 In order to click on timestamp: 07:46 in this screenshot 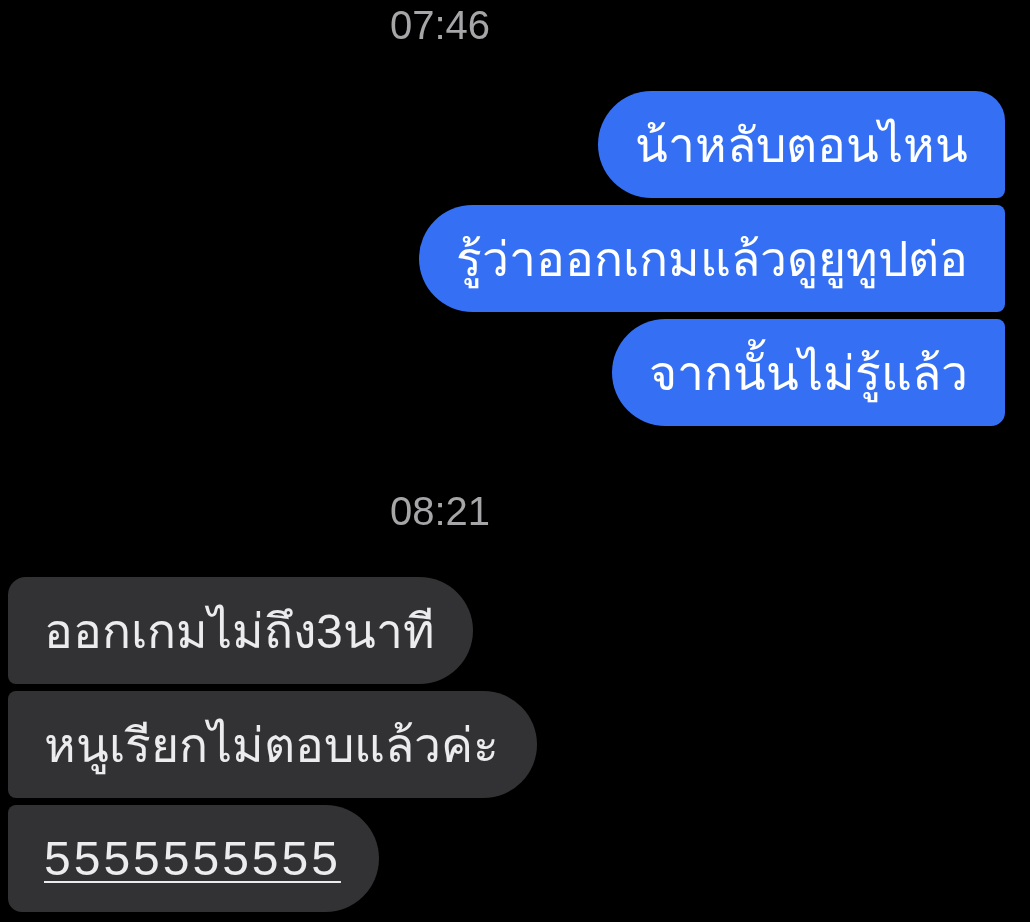, I will do `click(440, 25)`.